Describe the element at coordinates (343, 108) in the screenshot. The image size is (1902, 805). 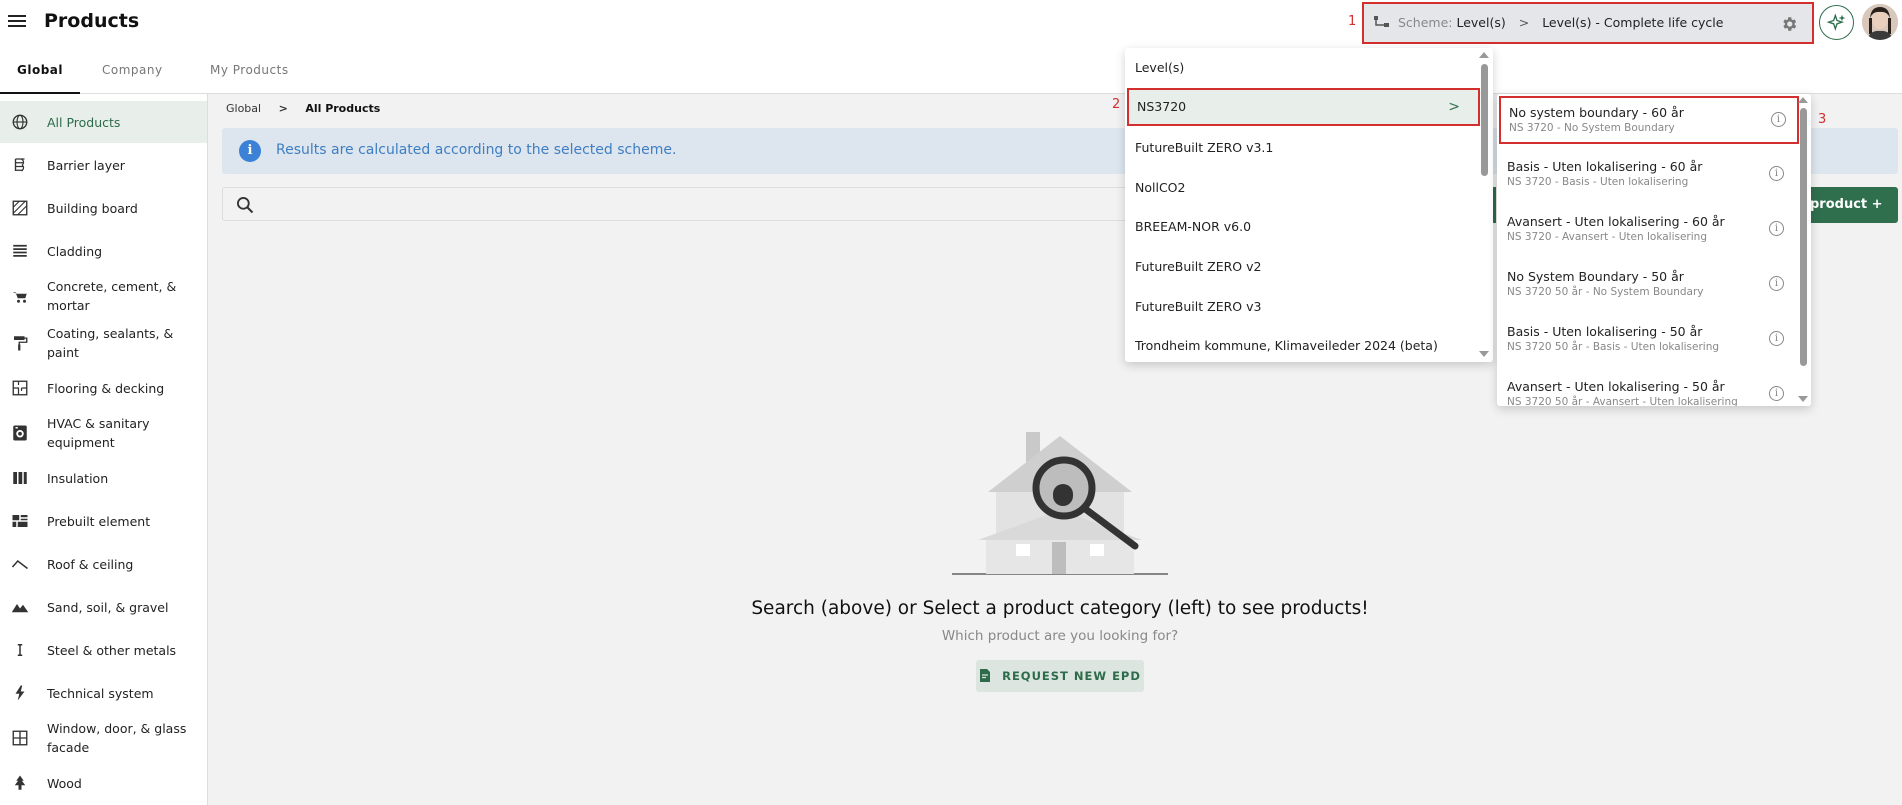
I see `breadcrumb-current: All Products` at that location.